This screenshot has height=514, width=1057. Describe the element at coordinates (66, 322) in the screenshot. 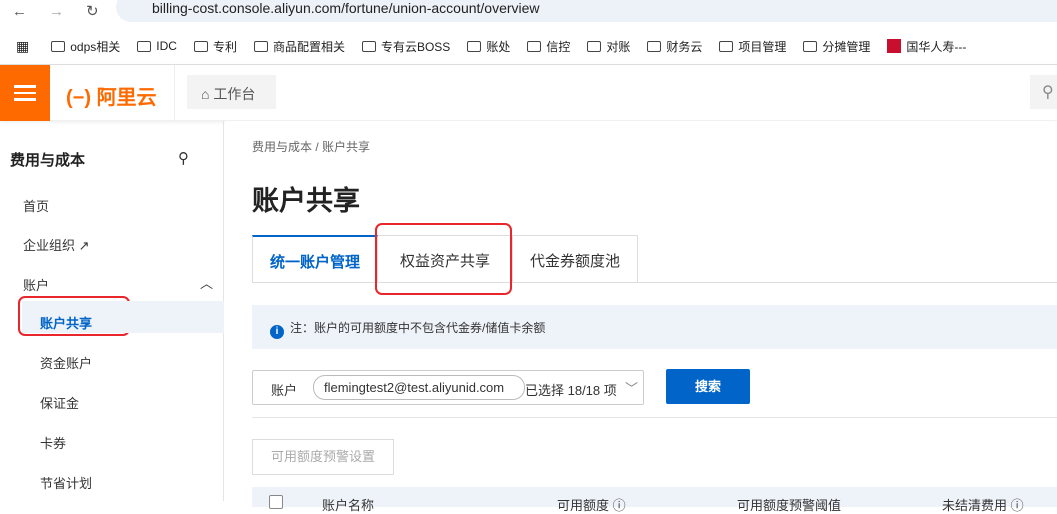

I see `sidebar-item-account-share: 账户共享` at that location.